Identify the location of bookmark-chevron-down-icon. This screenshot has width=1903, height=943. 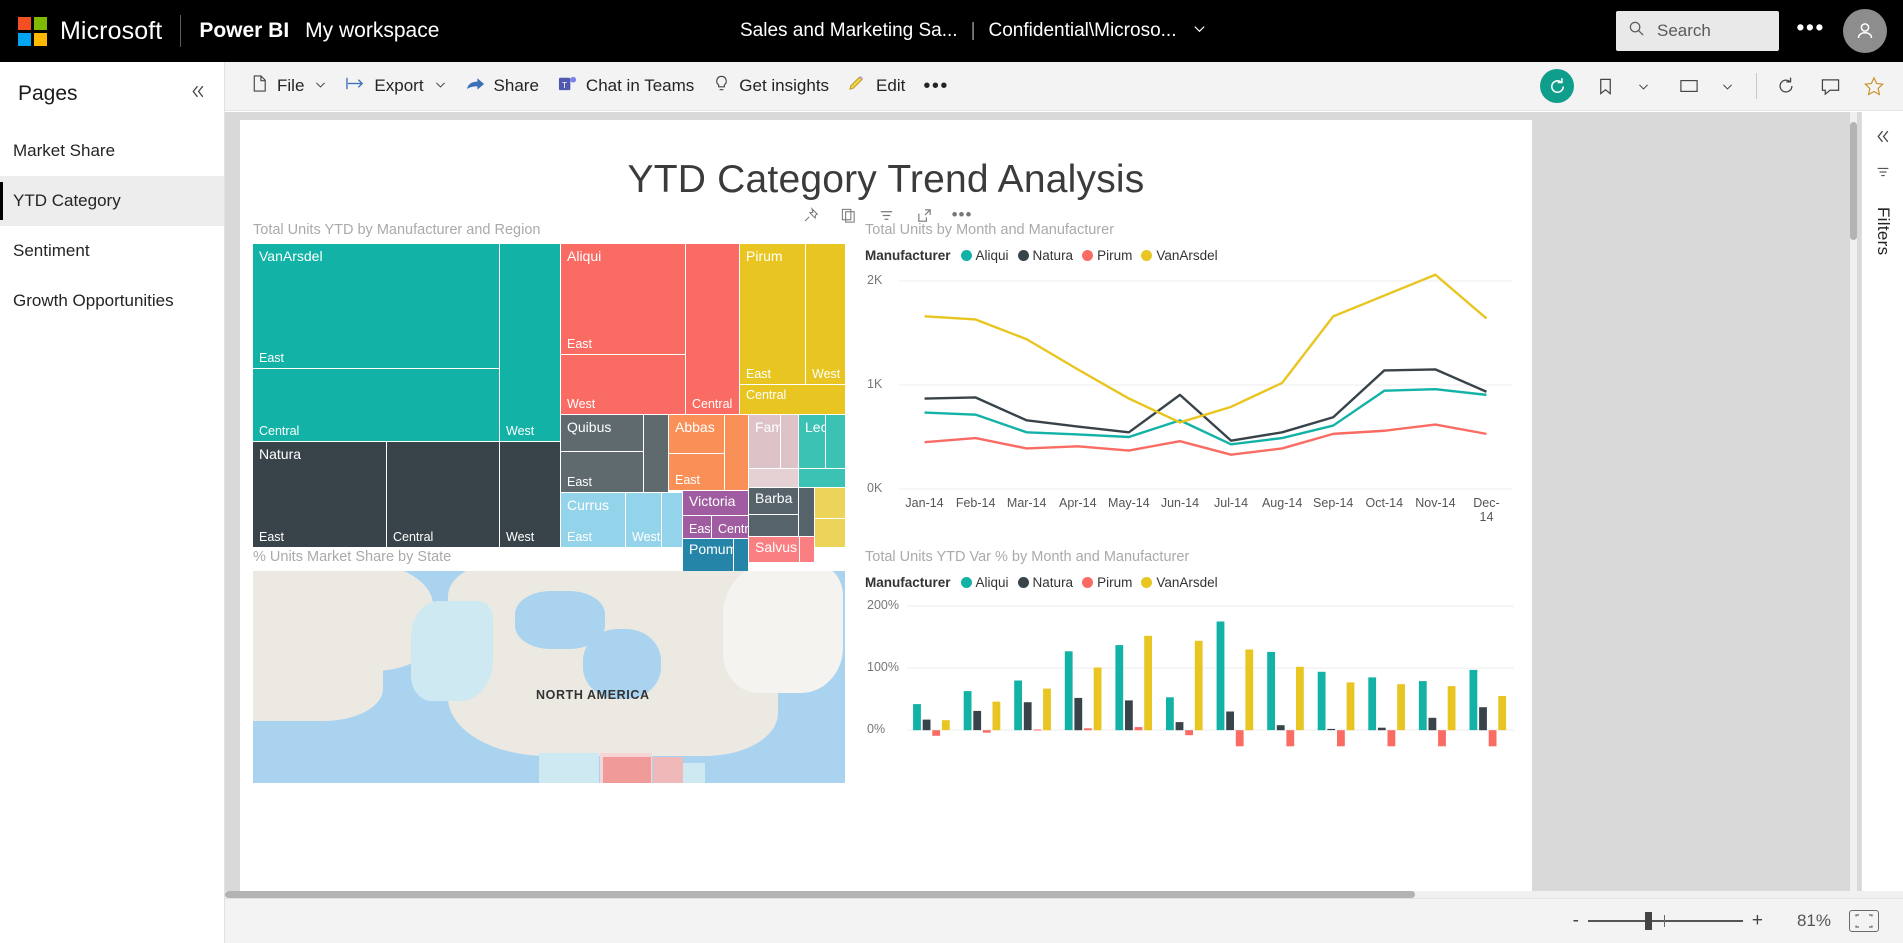
(1643, 86).